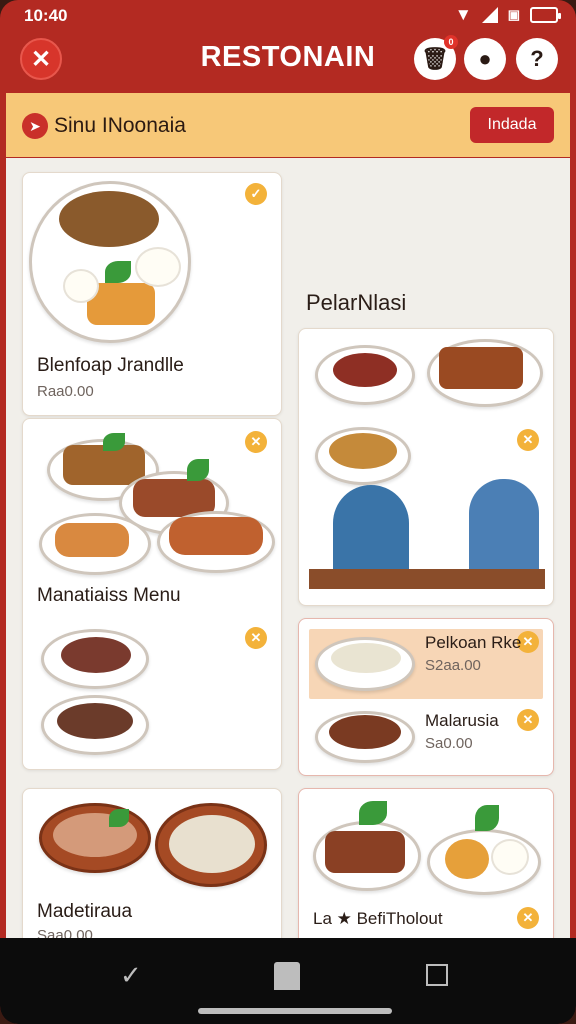  I want to click on app-header: ✕ RESTONAIN 🗑 0 ● ?, so click(288, 62).